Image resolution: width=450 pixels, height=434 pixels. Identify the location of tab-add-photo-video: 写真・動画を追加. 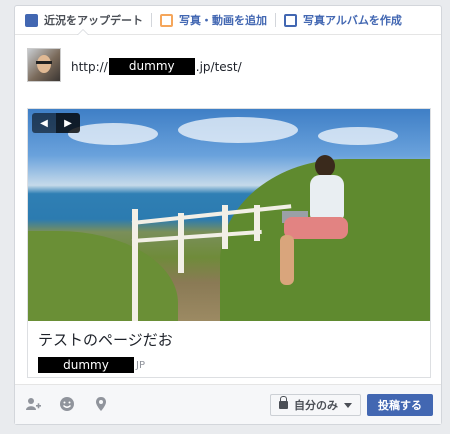
(213, 20).